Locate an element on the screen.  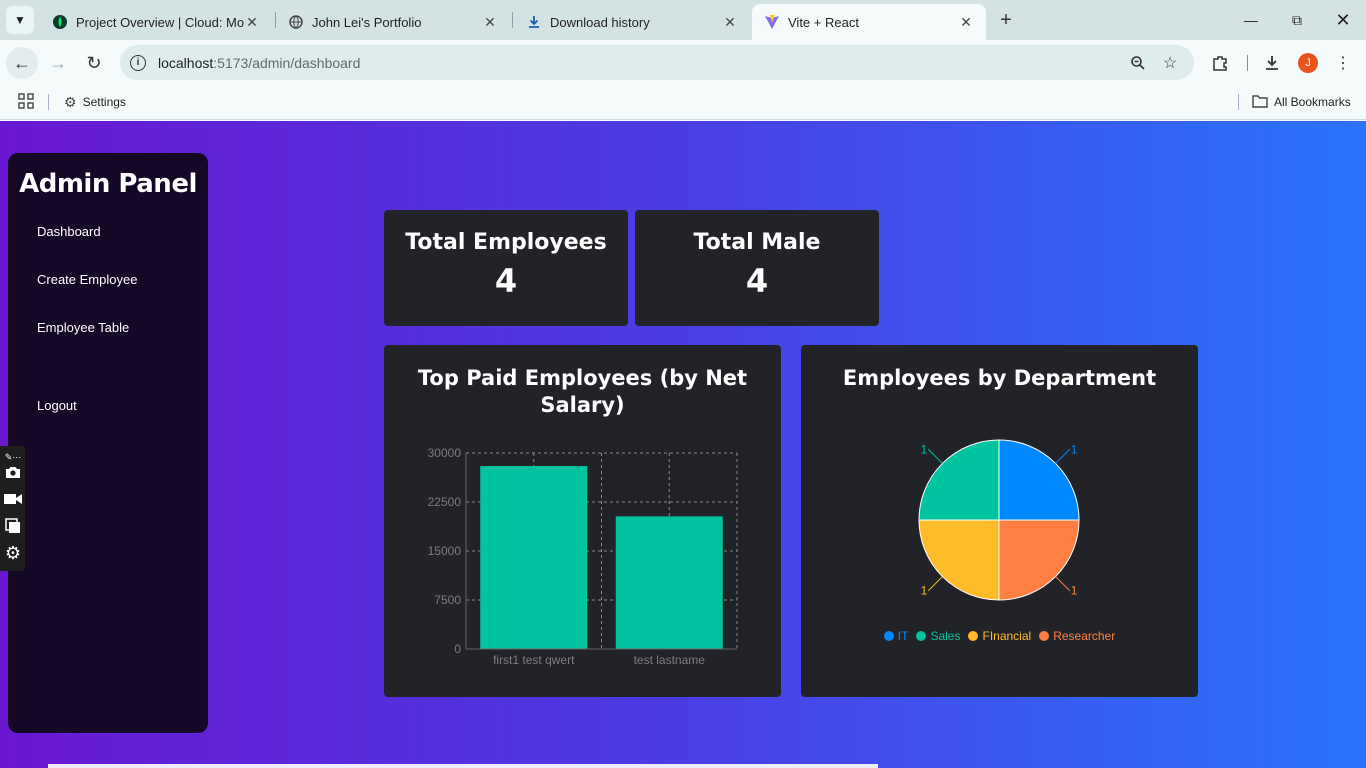
globe-icon is located at coordinates (296, 22).